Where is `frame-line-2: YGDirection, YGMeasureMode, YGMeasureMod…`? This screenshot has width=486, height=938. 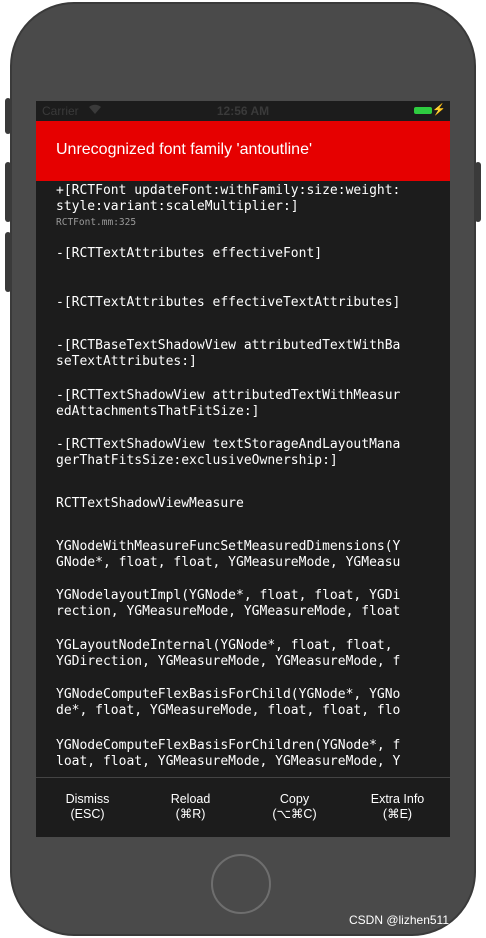 frame-line-2: YGDirection, YGMeasureMode, YGMeasureMod… is located at coordinates (228, 661).